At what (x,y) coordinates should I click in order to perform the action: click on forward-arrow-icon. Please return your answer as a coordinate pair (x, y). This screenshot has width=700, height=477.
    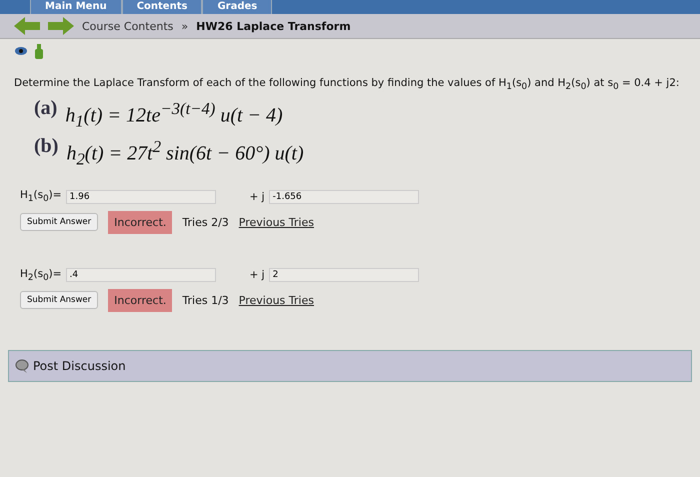
    Looking at the image, I should click on (61, 26).